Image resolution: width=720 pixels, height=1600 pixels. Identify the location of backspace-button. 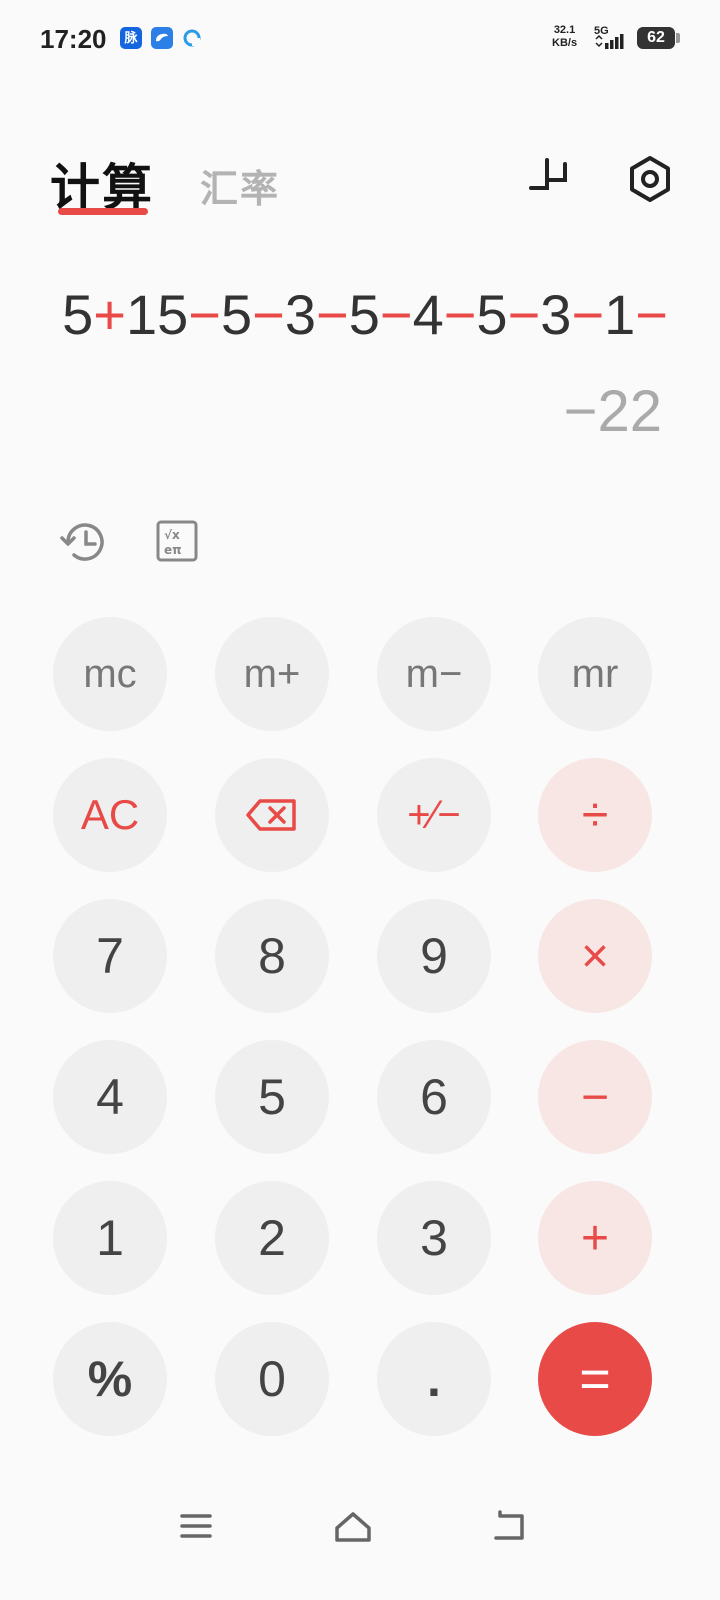
(272, 815).